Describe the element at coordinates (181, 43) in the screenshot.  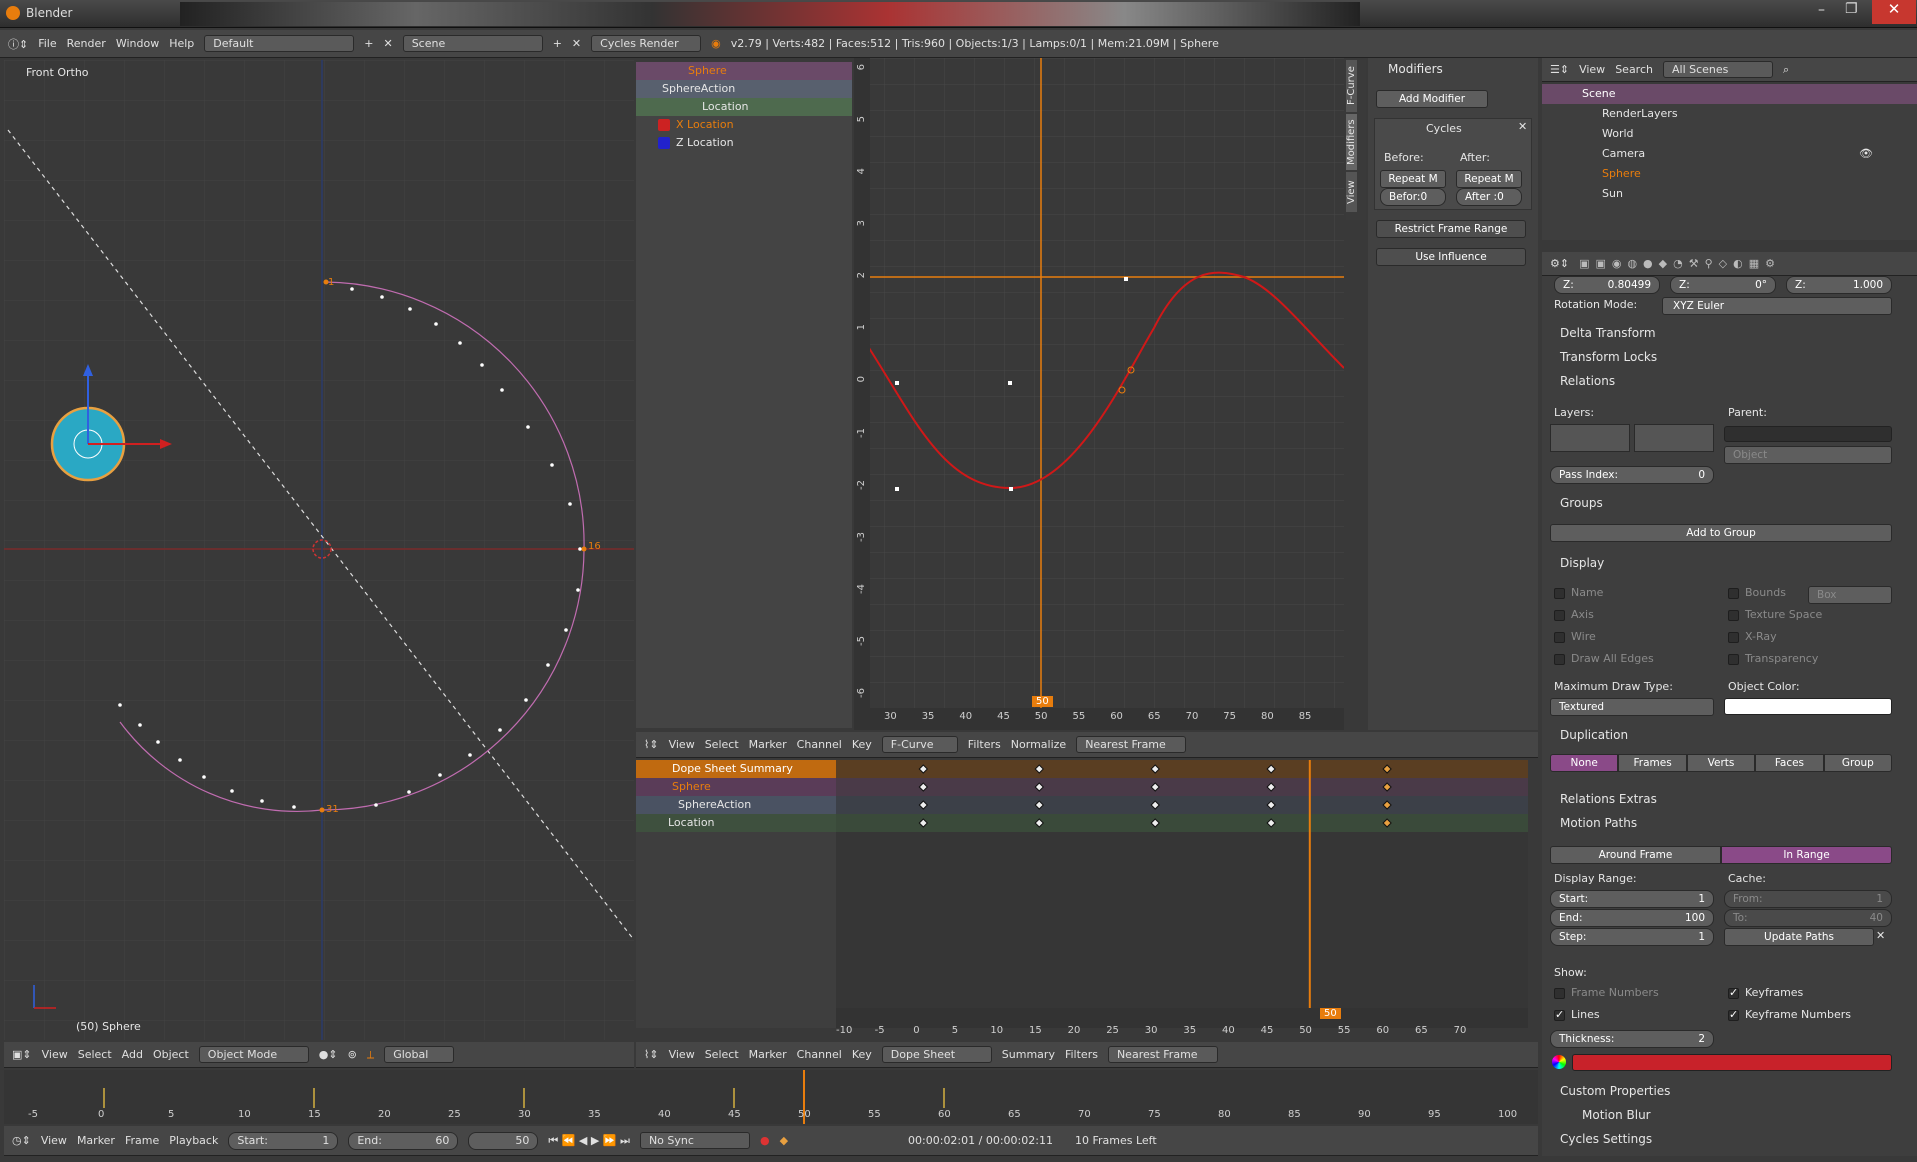
I see `menu-help: Help` at that location.